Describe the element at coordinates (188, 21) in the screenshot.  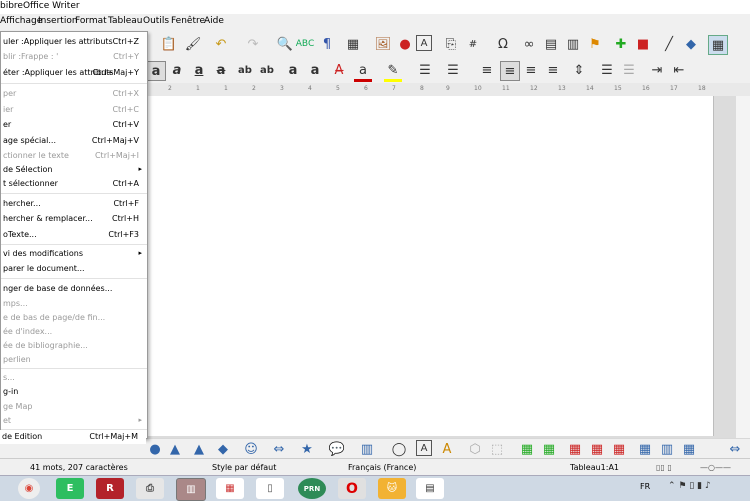
I see `menu-fenetre: Fenêtre` at that location.